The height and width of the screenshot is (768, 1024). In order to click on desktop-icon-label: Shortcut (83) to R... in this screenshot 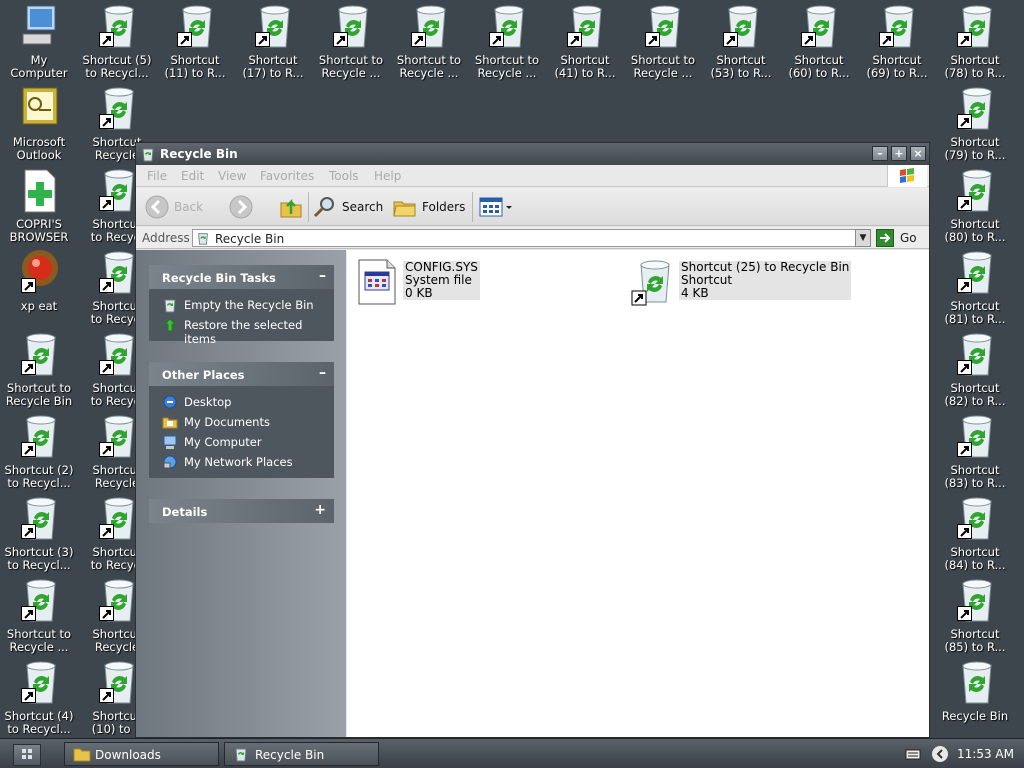, I will do `click(975, 476)`.